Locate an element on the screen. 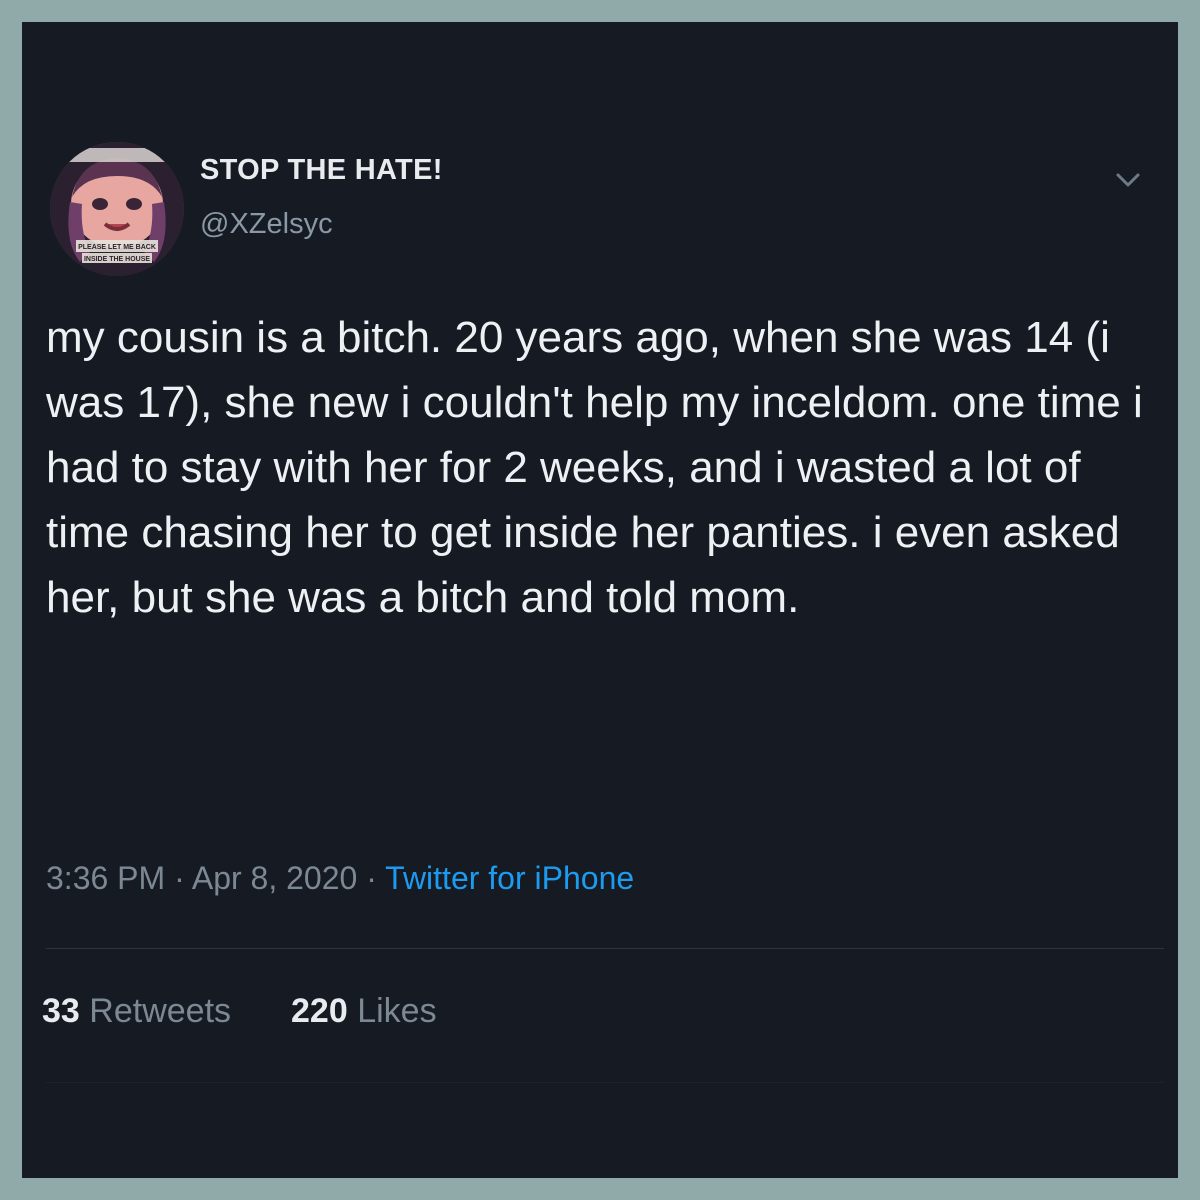 The image size is (1200, 1200). retweets-stat: 33 Retweets is located at coordinates (136, 1011).